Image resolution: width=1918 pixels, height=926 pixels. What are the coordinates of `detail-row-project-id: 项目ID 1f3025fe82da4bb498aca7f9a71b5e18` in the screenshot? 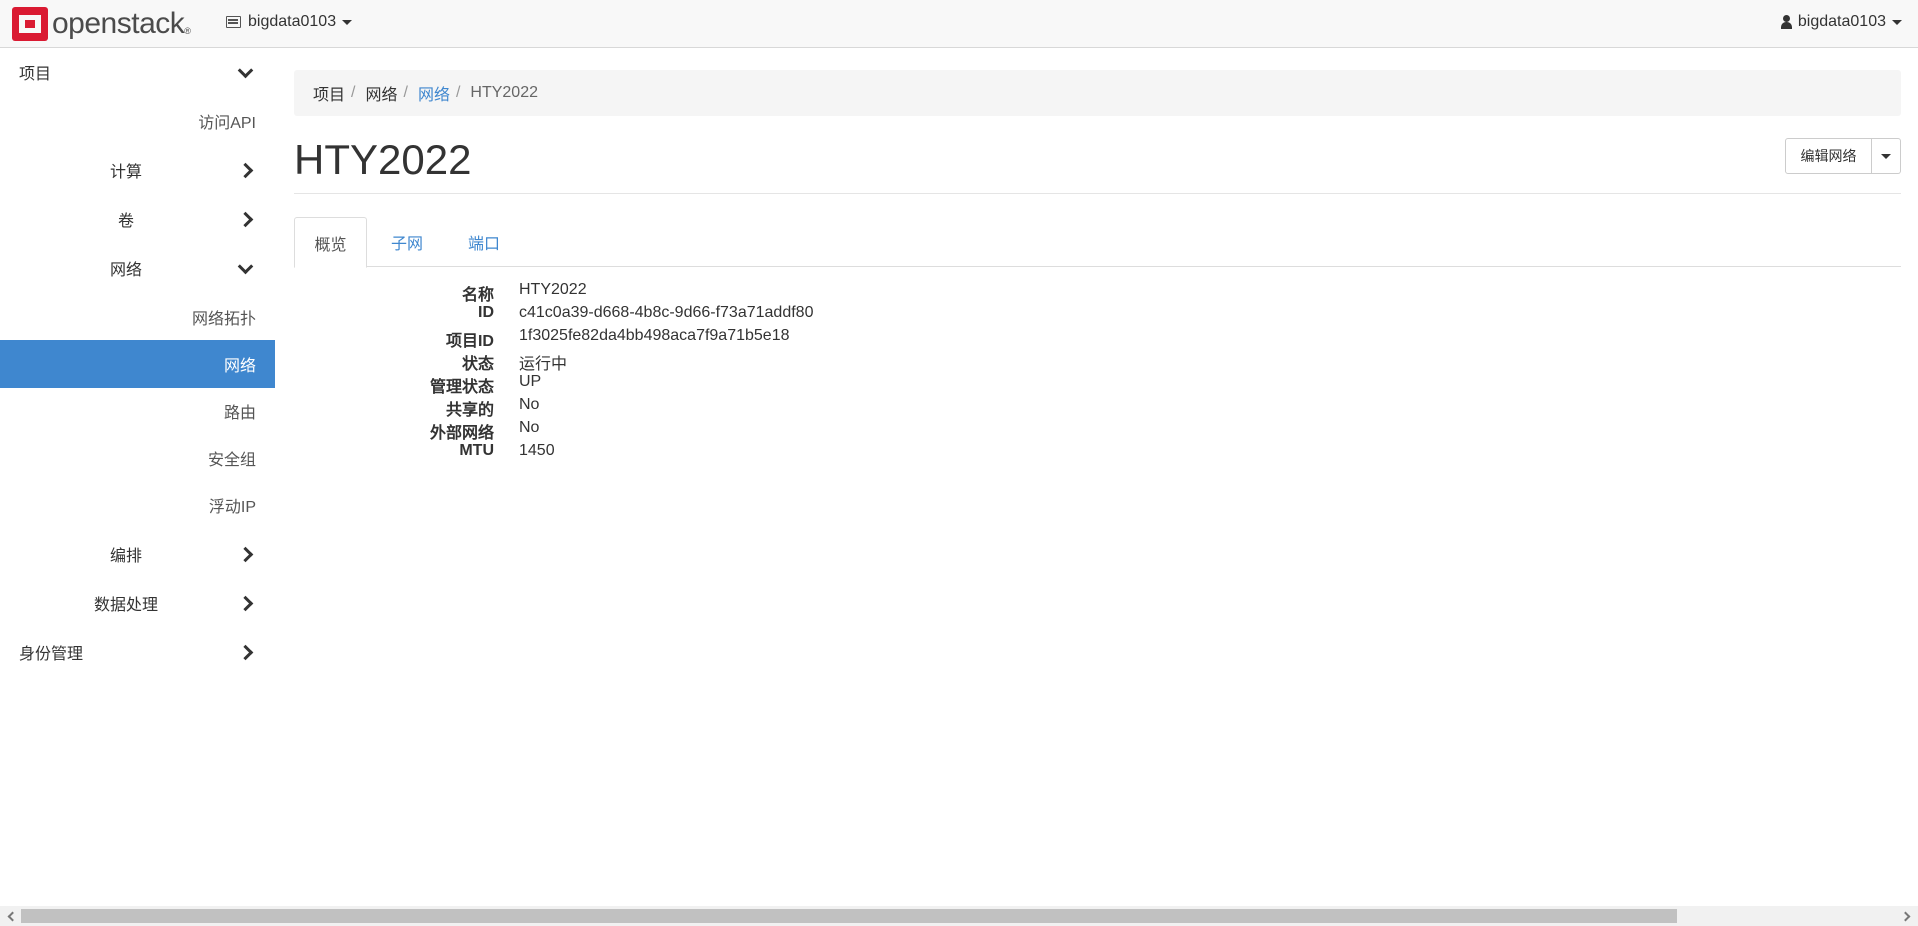 It's located at (744, 338).